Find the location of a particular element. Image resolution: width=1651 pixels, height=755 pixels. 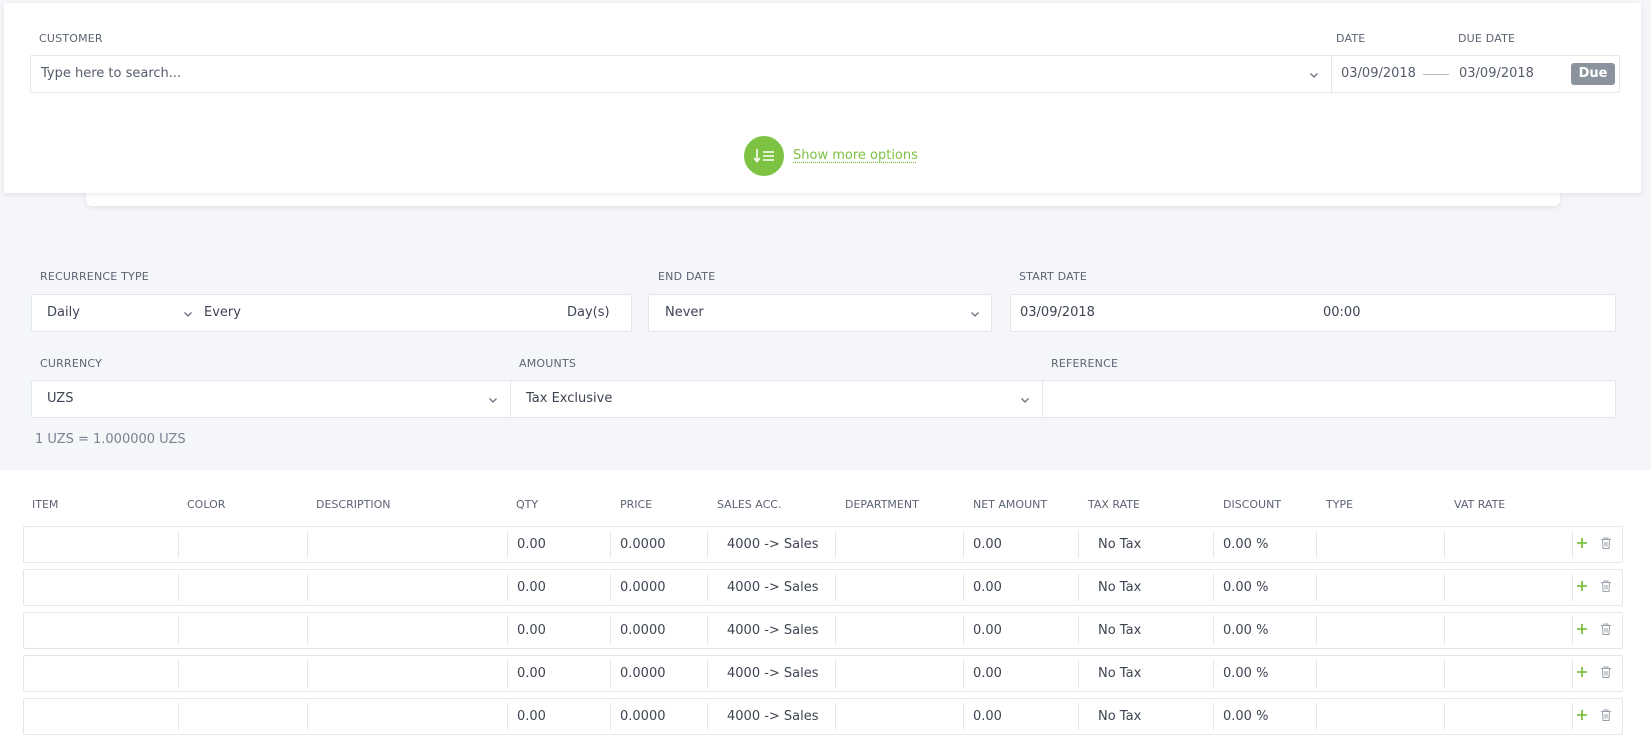

start-time-input: 00:00 is located at coordinates (1341, 312).